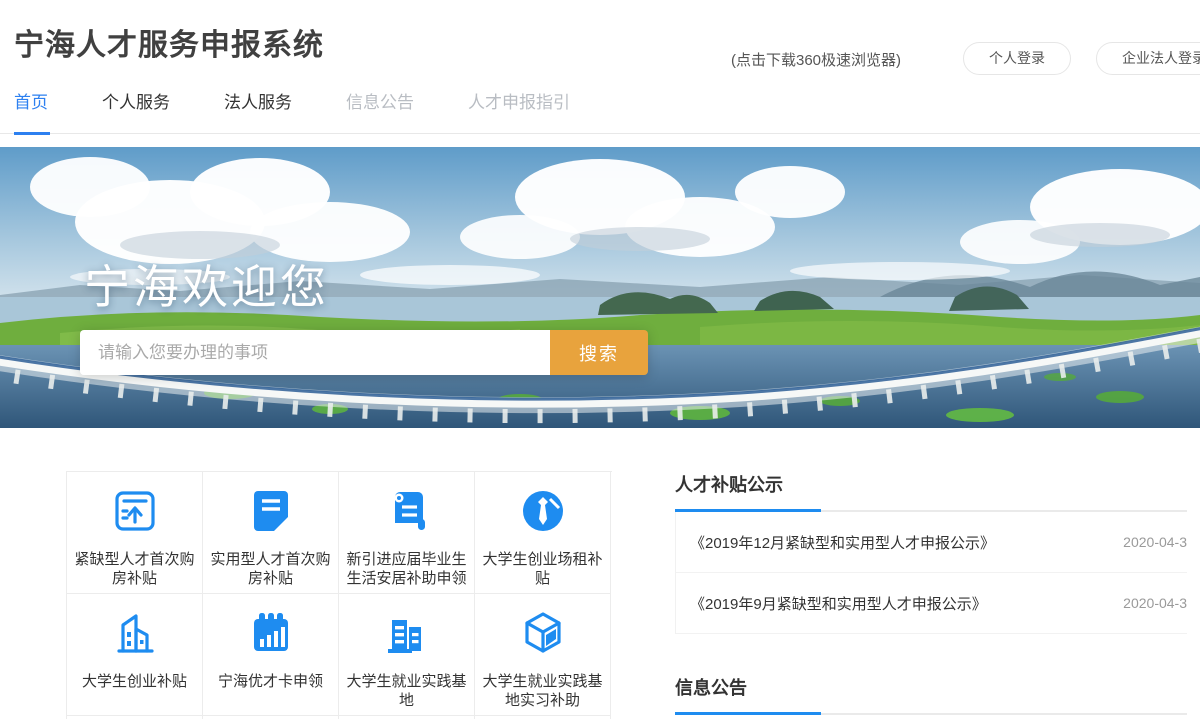 The width and height of the screenshot is (1200, 719). I want to click on talent-card-icon, so click(271, 633).